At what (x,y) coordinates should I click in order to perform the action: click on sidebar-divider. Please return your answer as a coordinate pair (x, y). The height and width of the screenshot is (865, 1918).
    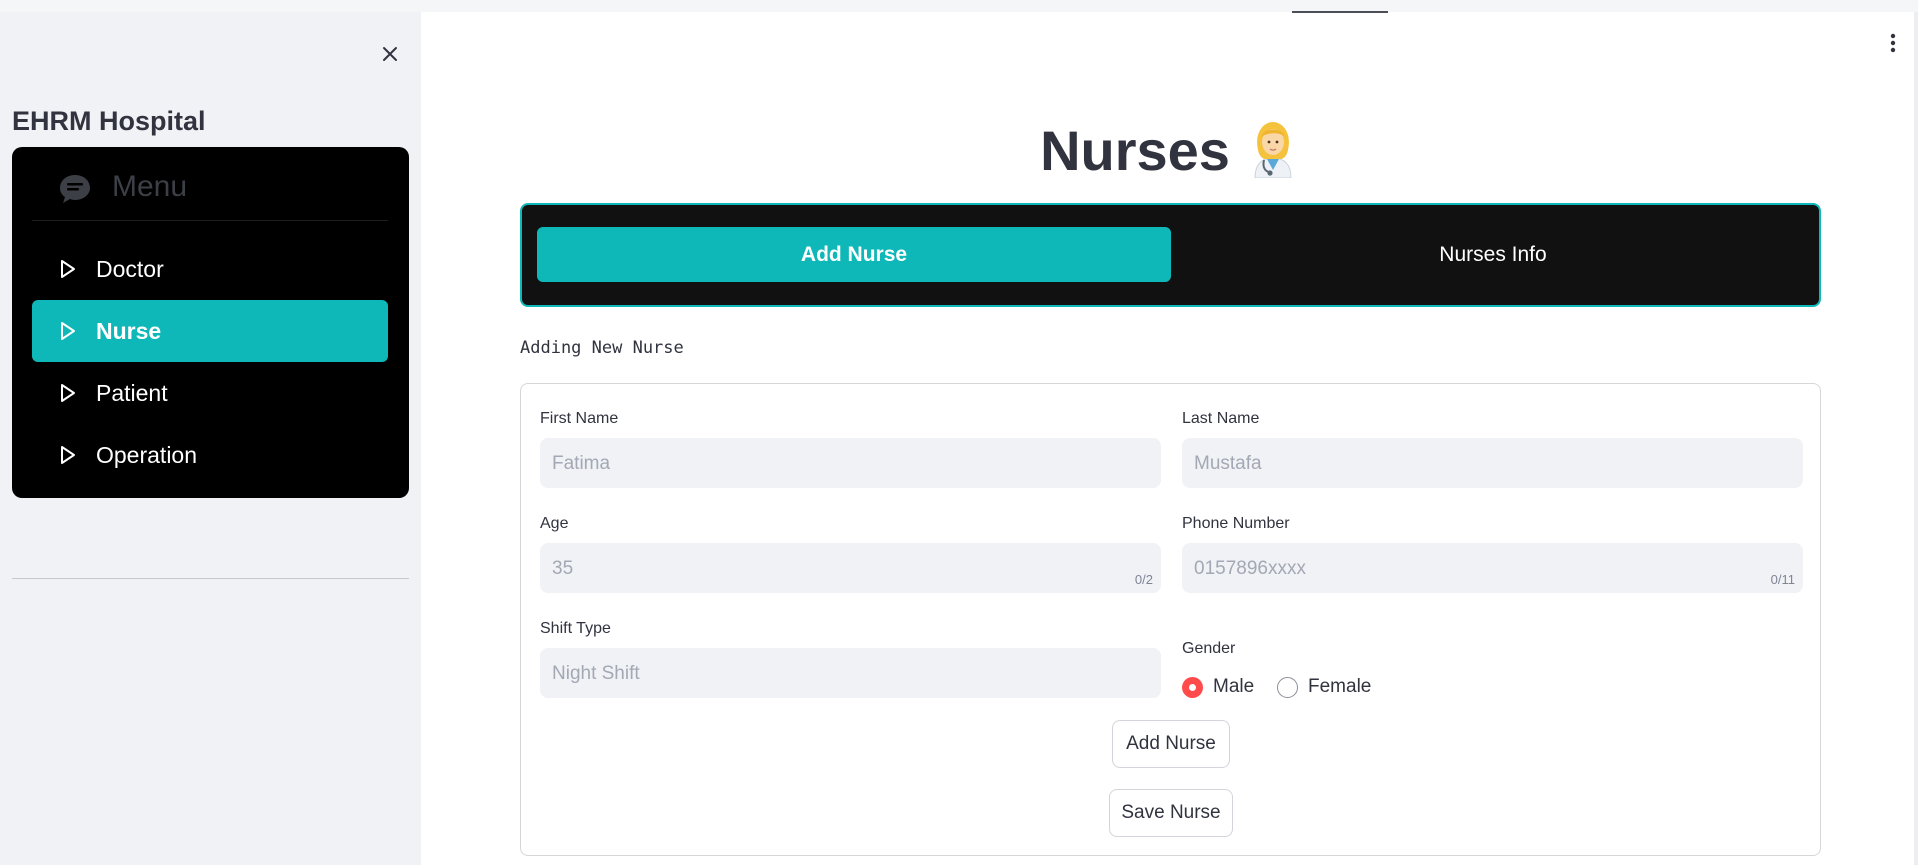
    Looking at the image, I should click on (210, 578).